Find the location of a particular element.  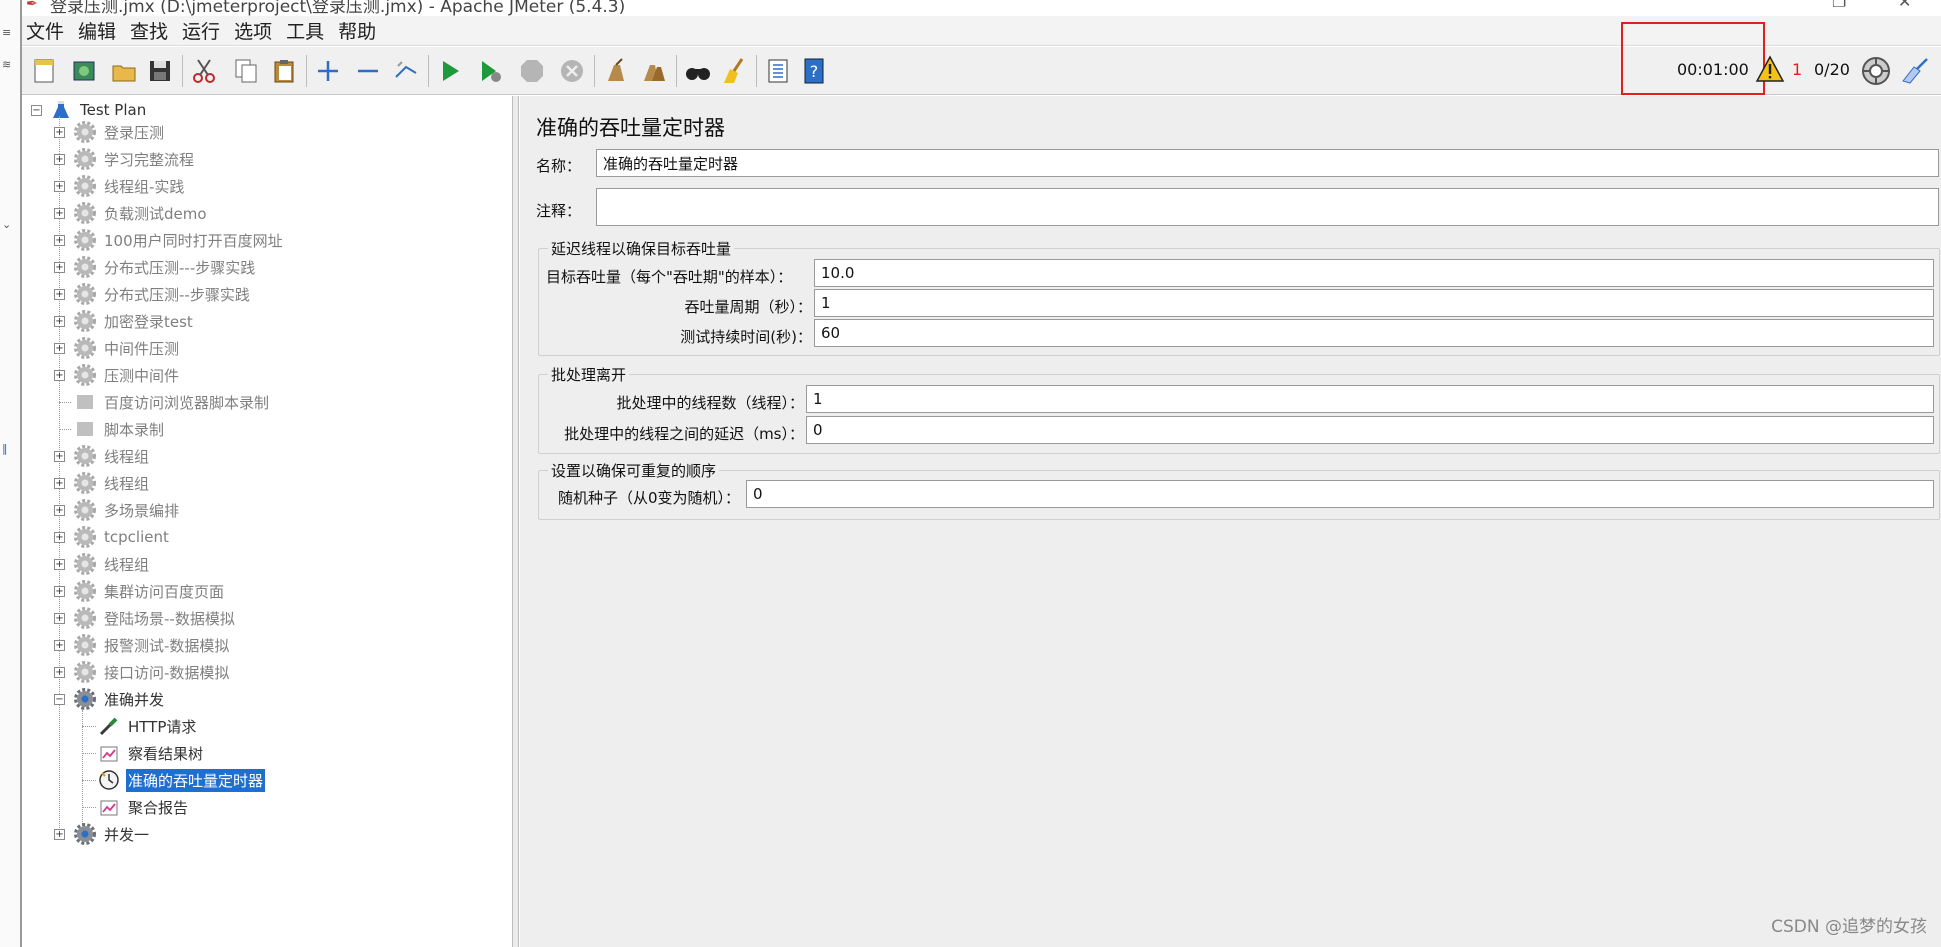

menu-help: 帮助 is located at coordinates (357, 30).